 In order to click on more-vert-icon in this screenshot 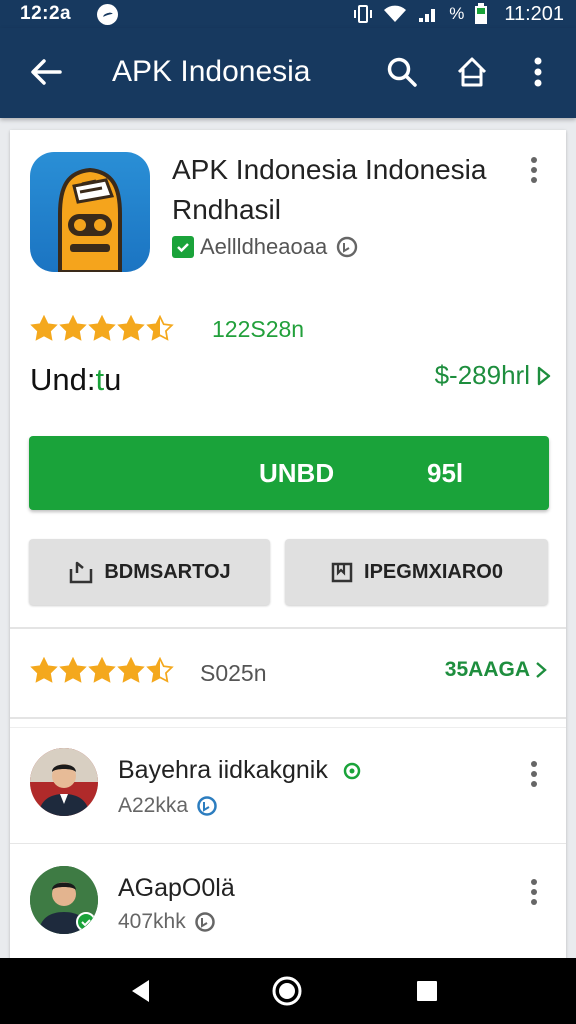, I will do `click(538, 72)`.